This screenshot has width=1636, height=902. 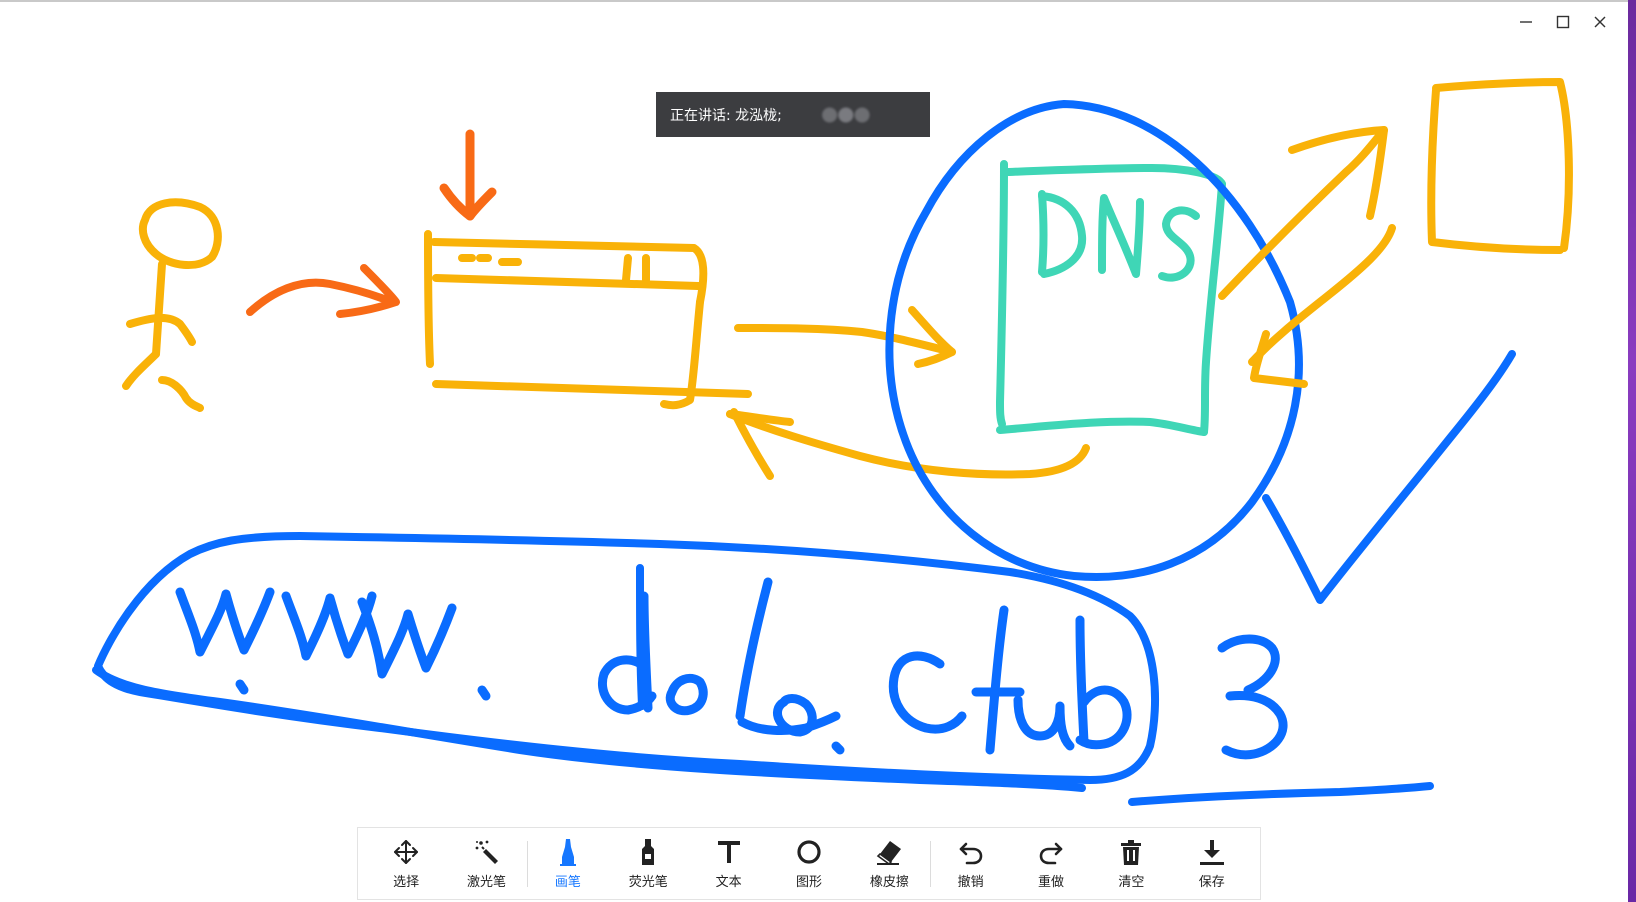 I want to click on desktop-background-strip, so click(x=1632, y=451).